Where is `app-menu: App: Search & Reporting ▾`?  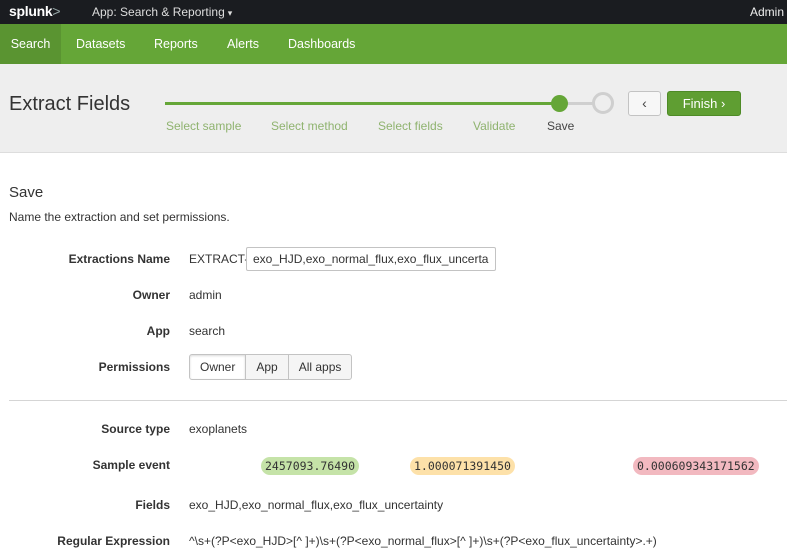 app-menu: App: Search & Reporting ▾ is located at coordinates (162, 12).